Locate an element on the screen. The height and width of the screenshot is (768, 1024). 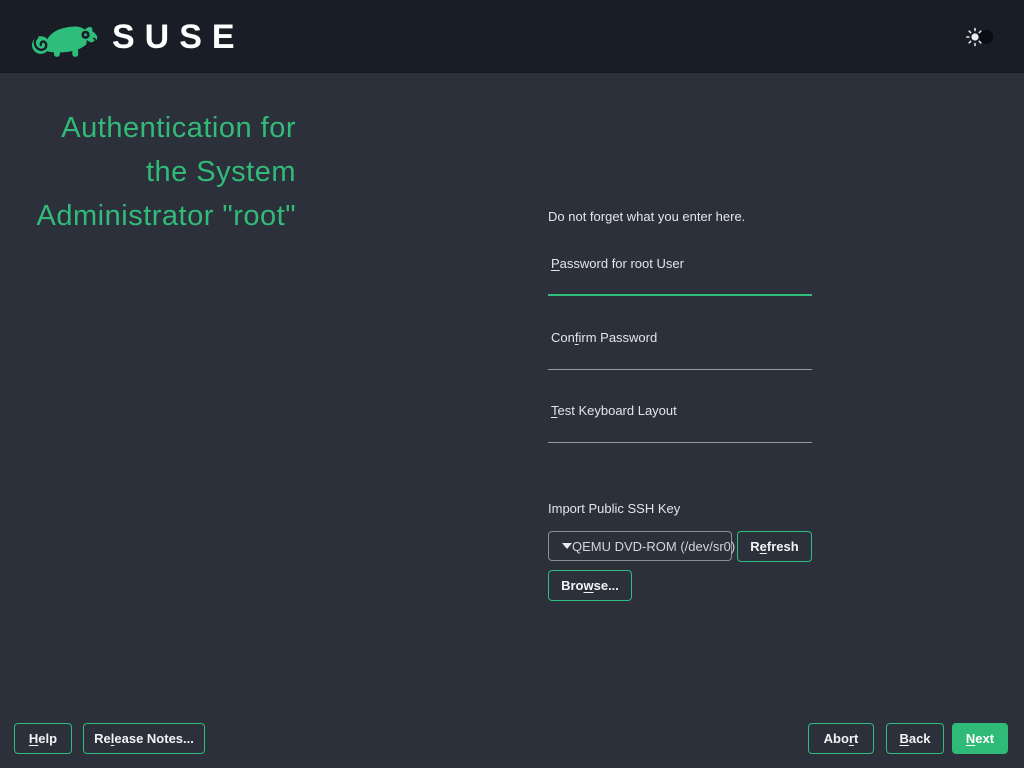
suse-logo: SUSE is located at coordinates (136, 37).